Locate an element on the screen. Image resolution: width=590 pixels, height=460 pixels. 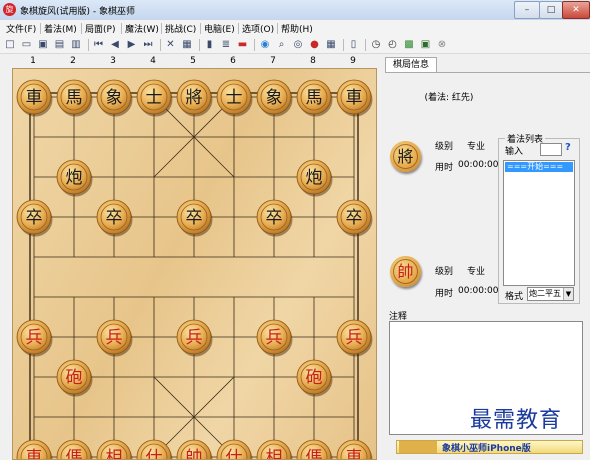
piece-glyph: 將 is located at coordinates (194, 98).